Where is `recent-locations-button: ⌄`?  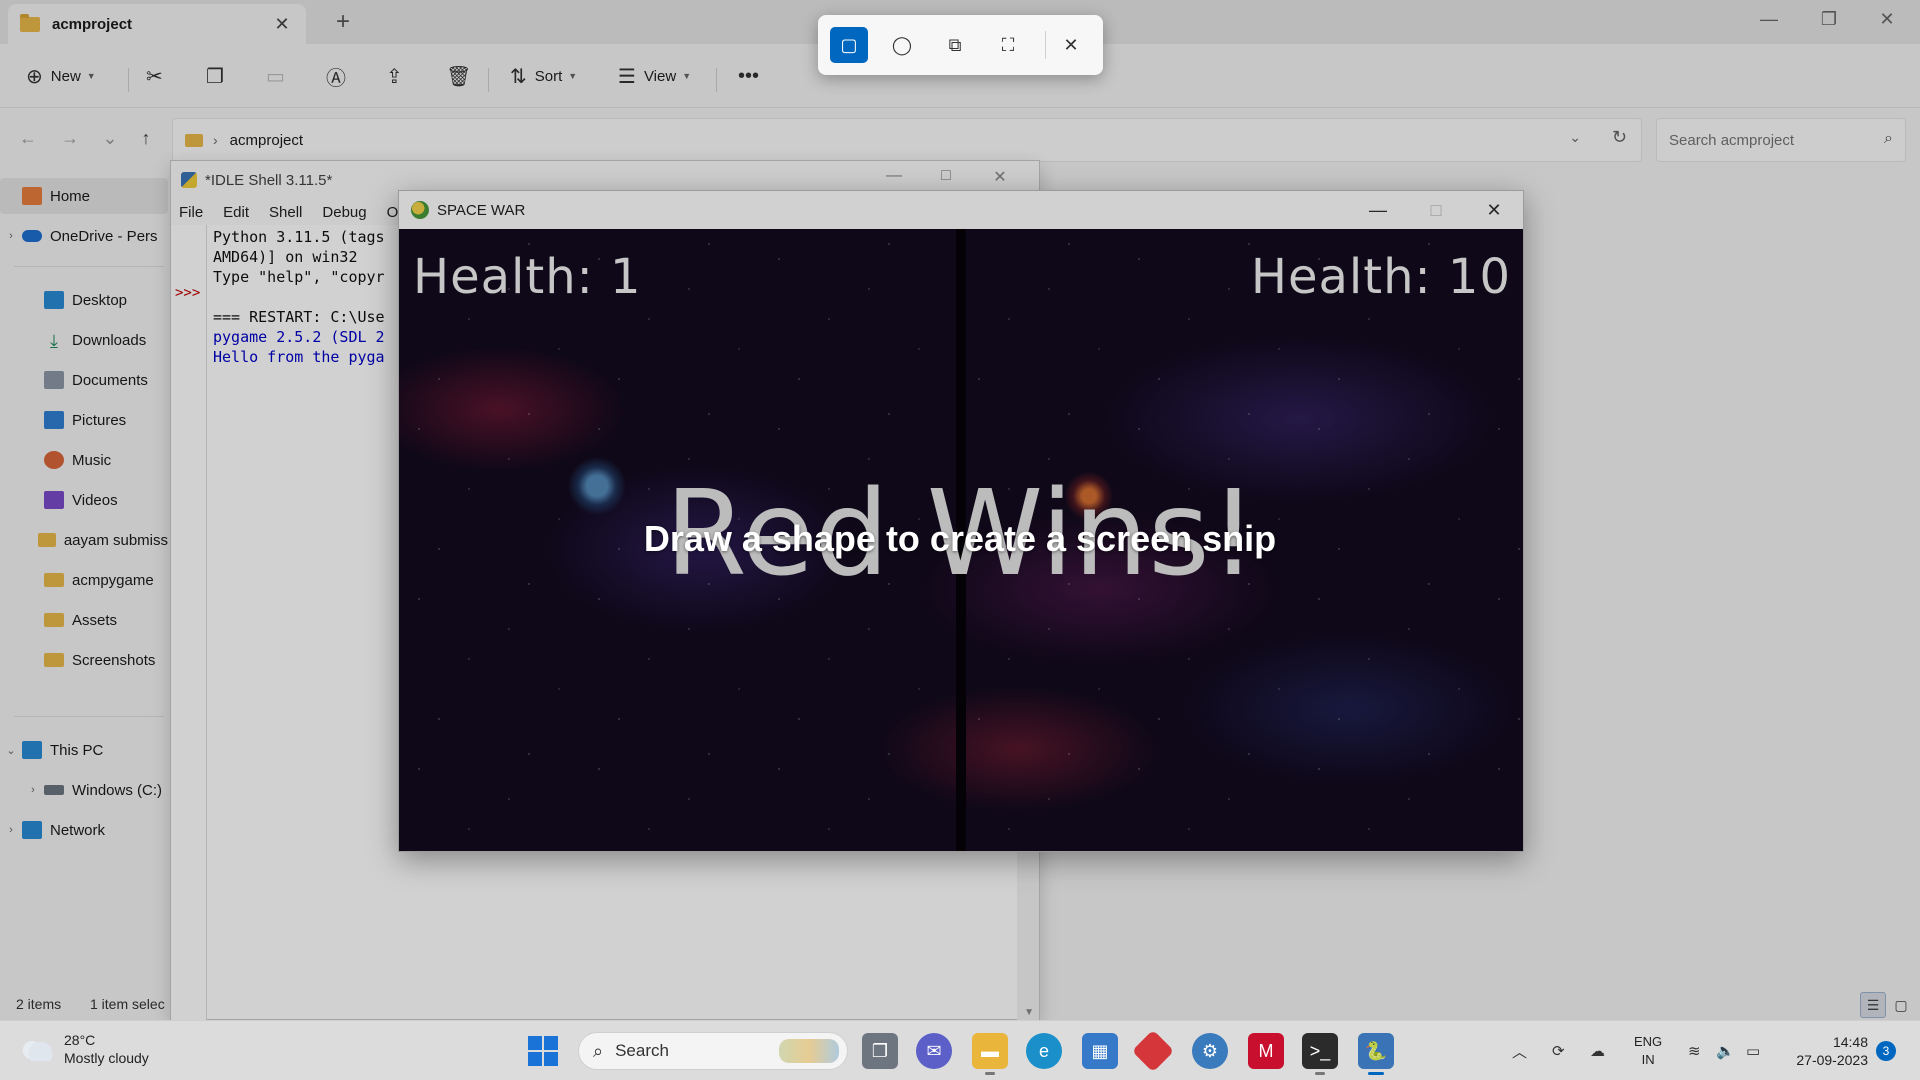 recent-locations-button: ⌄ is located at coordinates (110, 138).